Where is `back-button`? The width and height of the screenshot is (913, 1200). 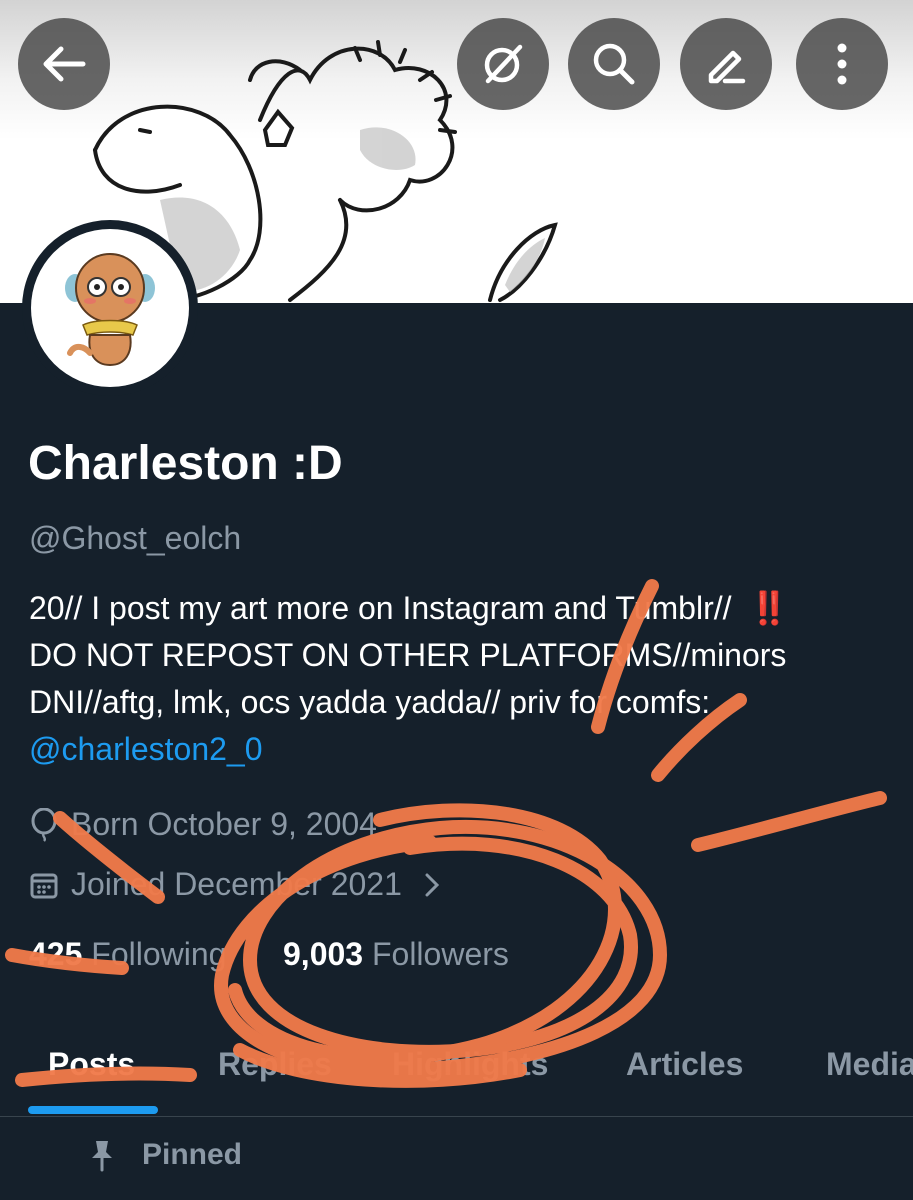
back-button is located at coordinates (64, 64).